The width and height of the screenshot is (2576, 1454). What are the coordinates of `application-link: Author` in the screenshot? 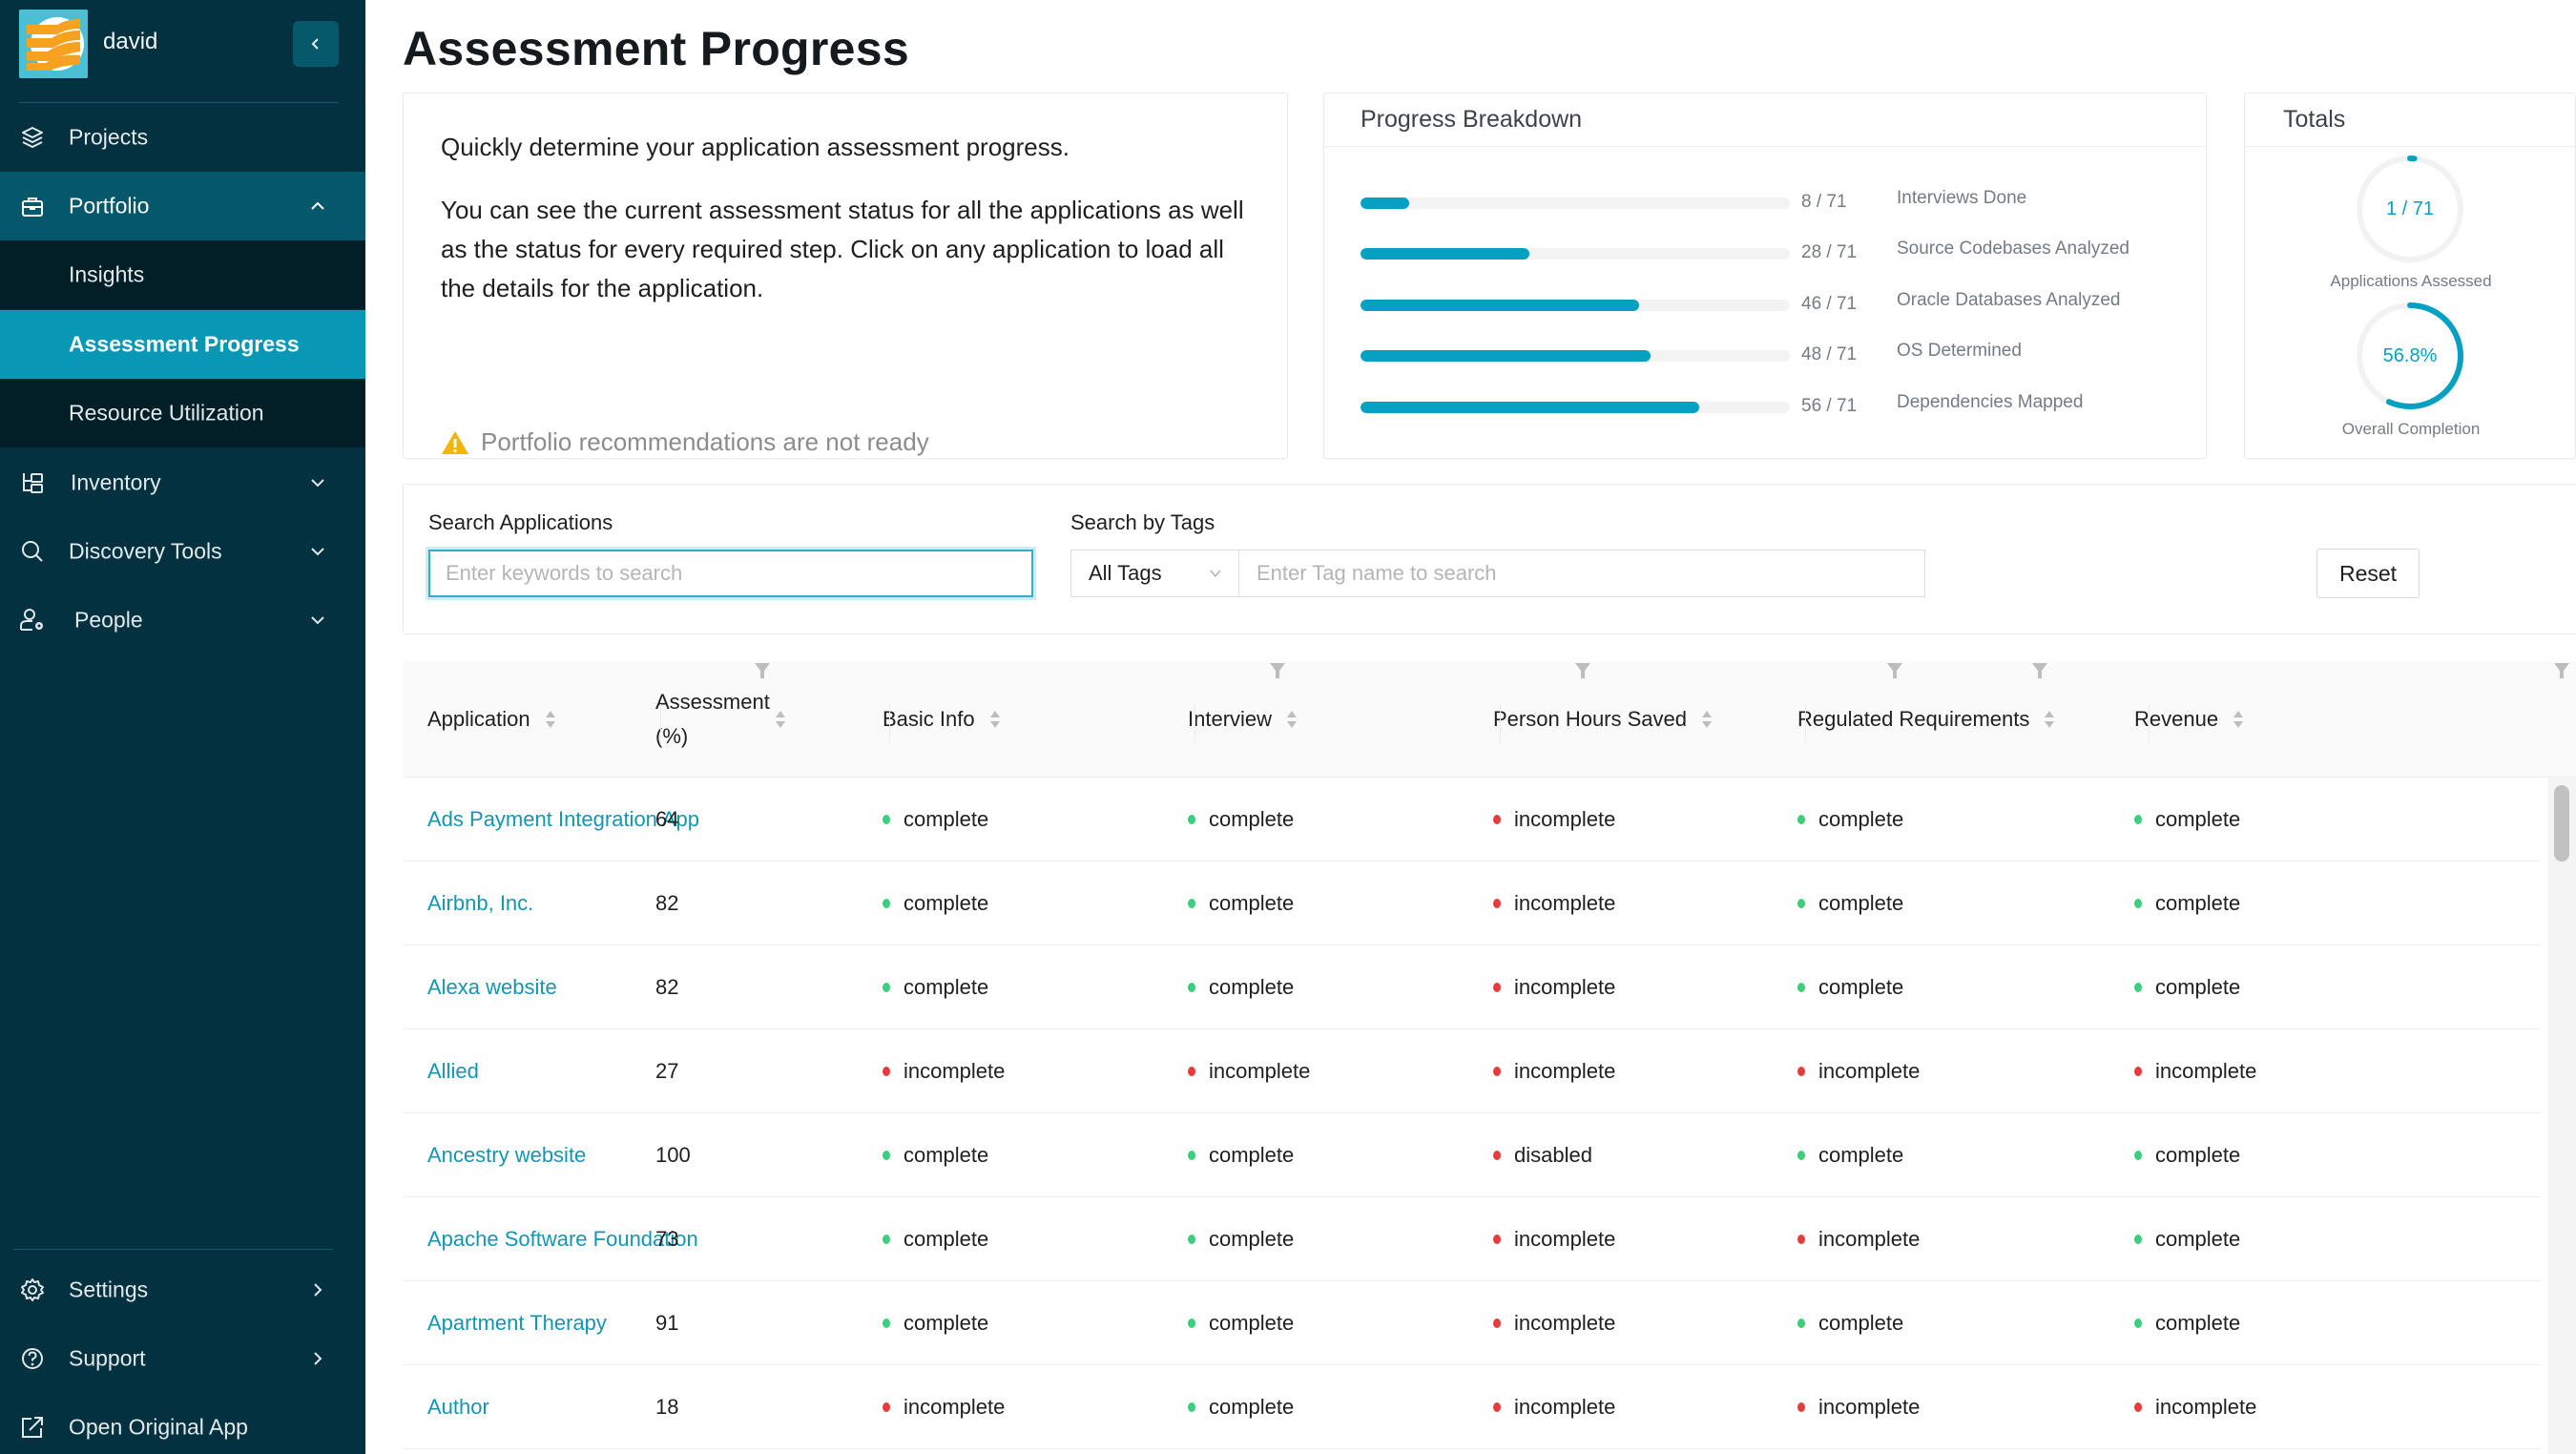 It's located at (458, 1407).